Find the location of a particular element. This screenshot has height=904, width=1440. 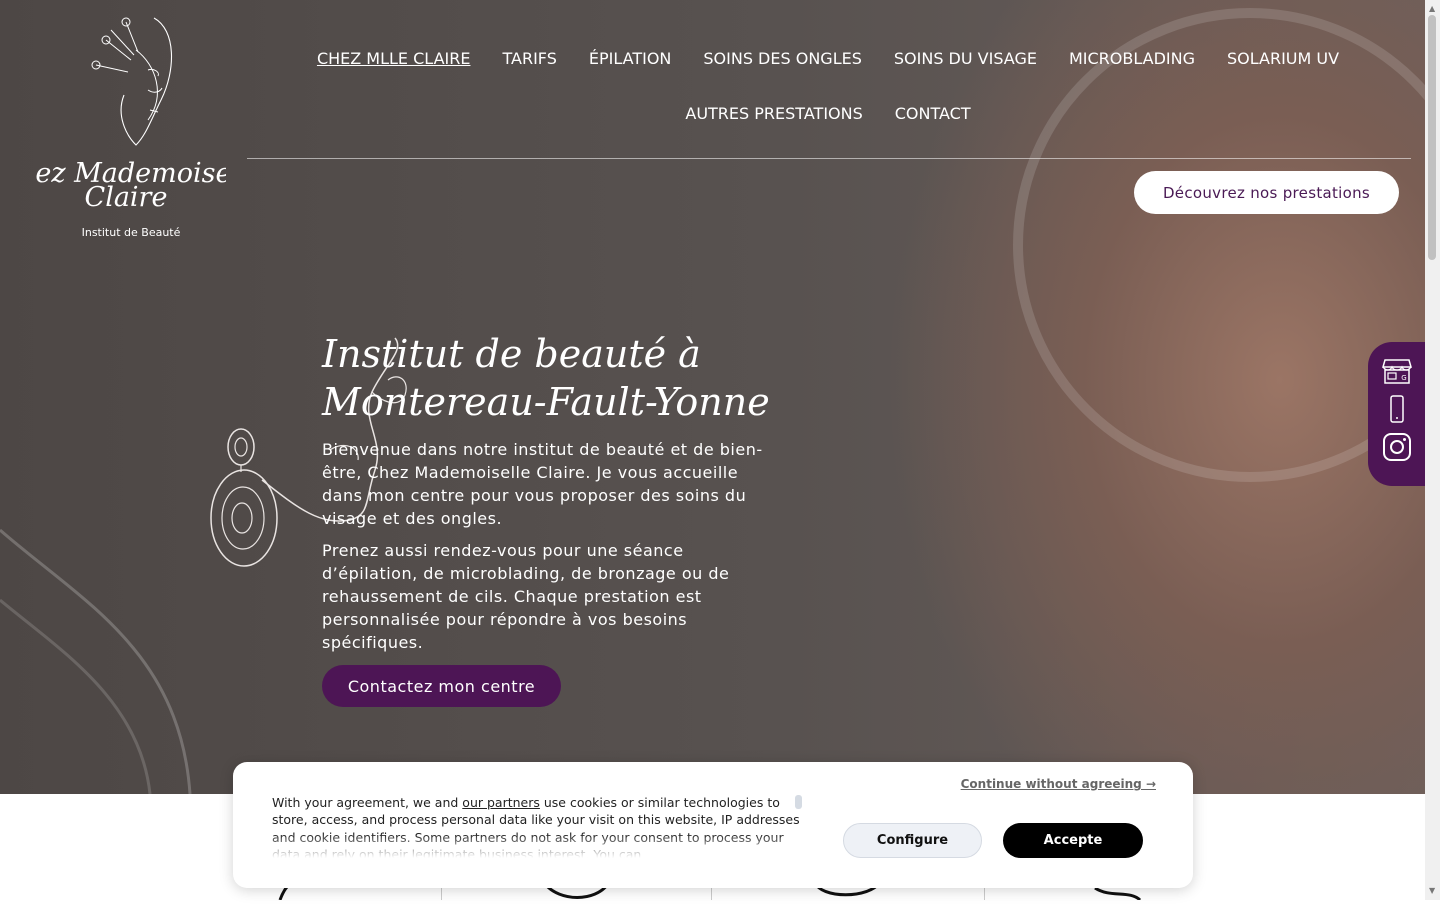

hero-title-line1: Institut de beauté à is located at coordinates (511, 354).